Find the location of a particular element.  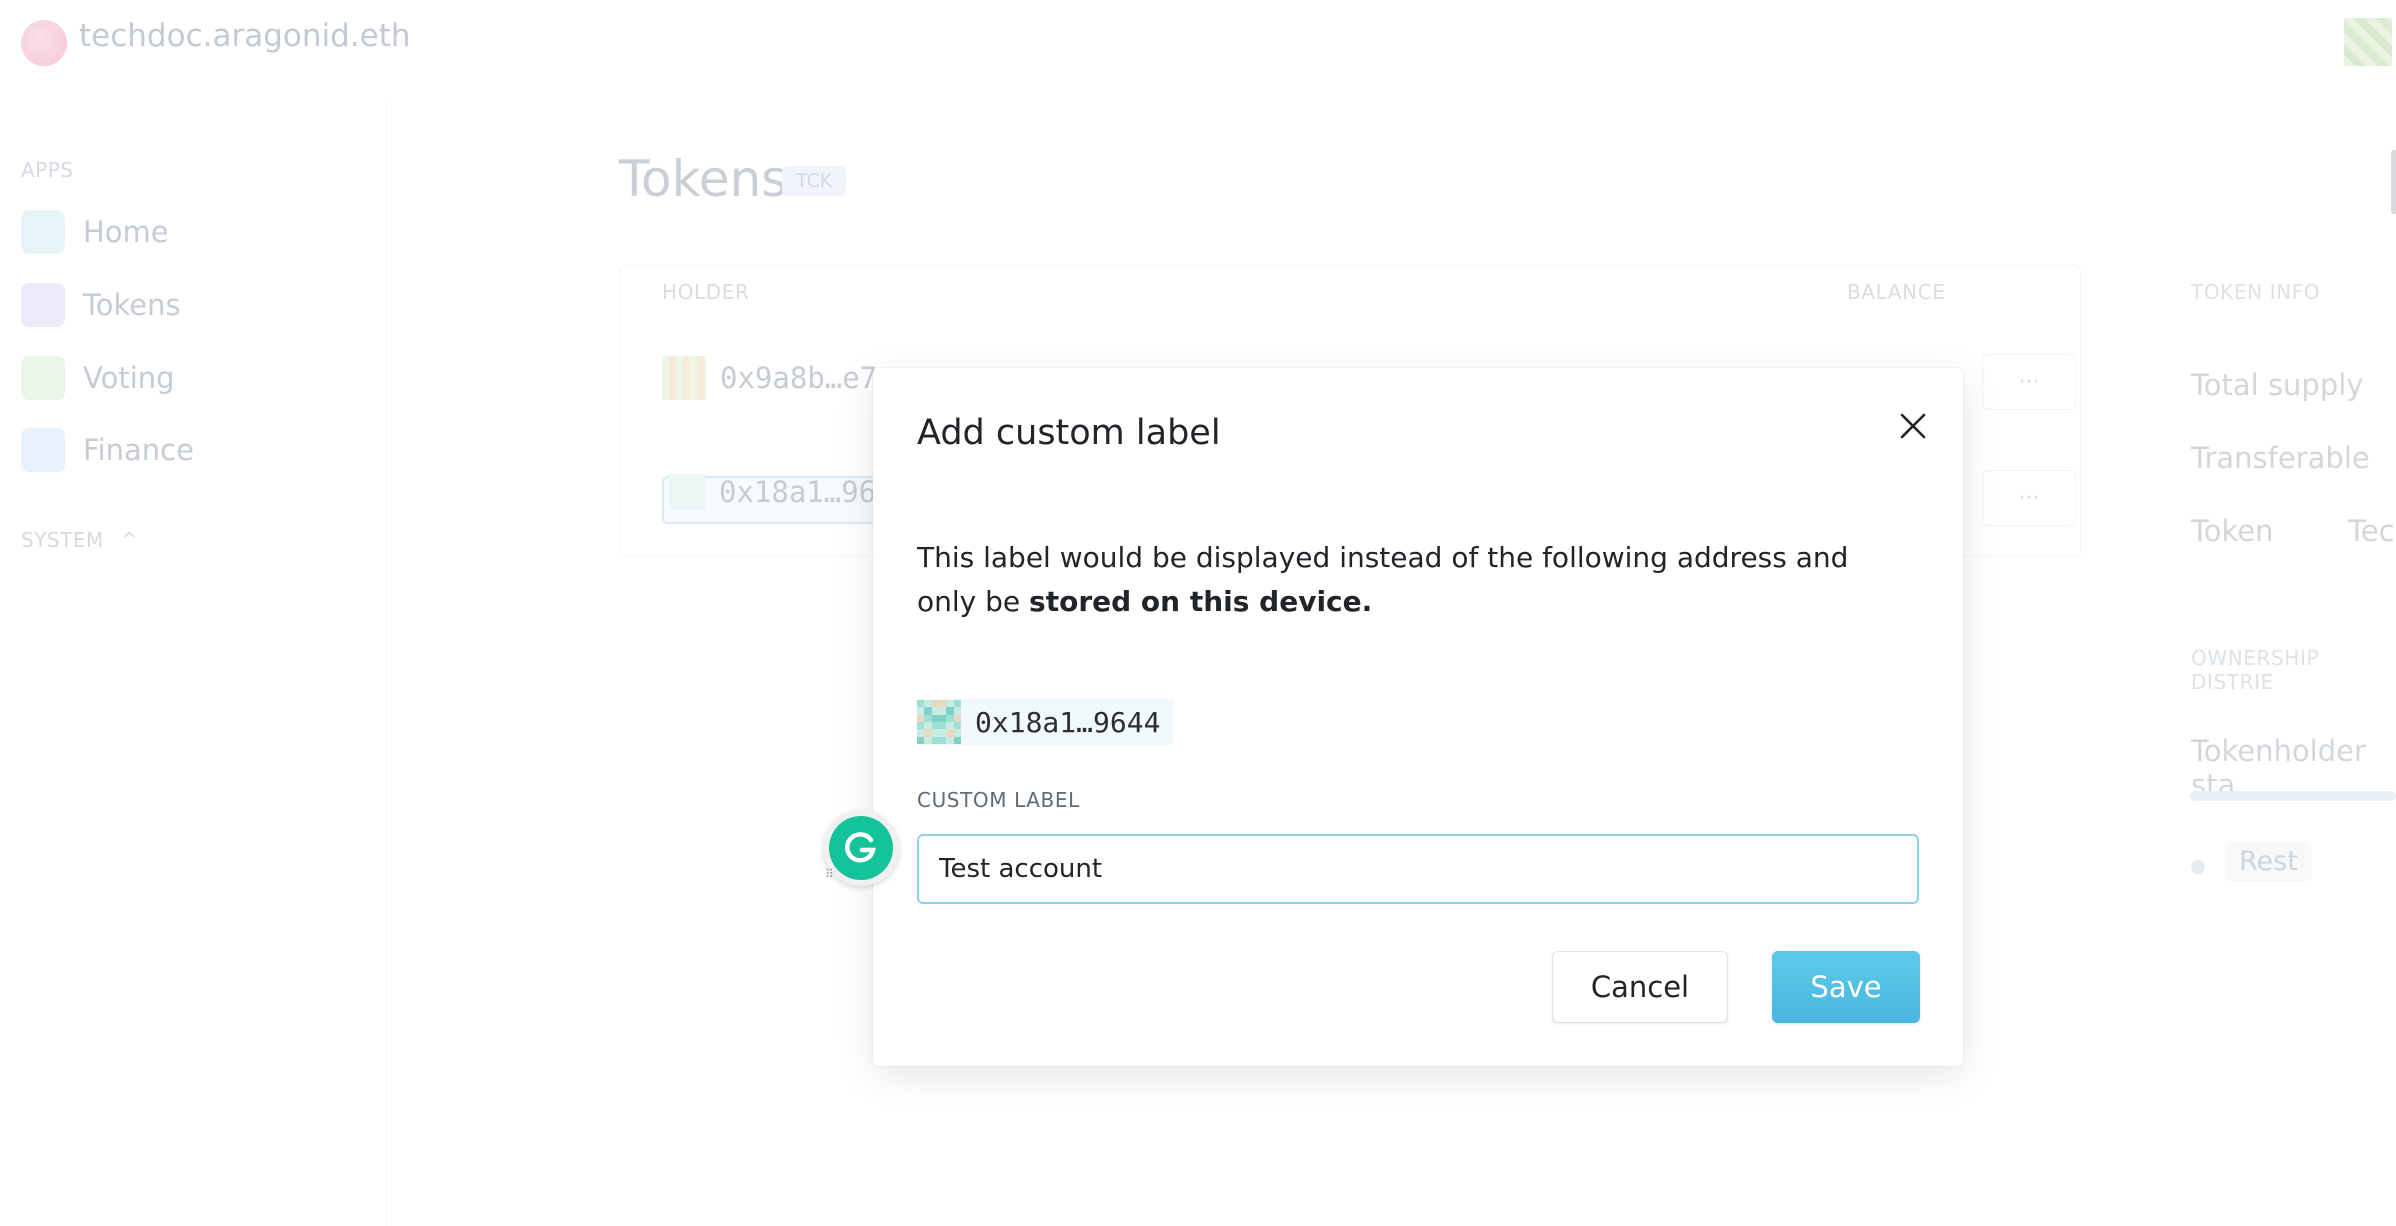

apps-heading: APPS is located at coordinates (47, 170).